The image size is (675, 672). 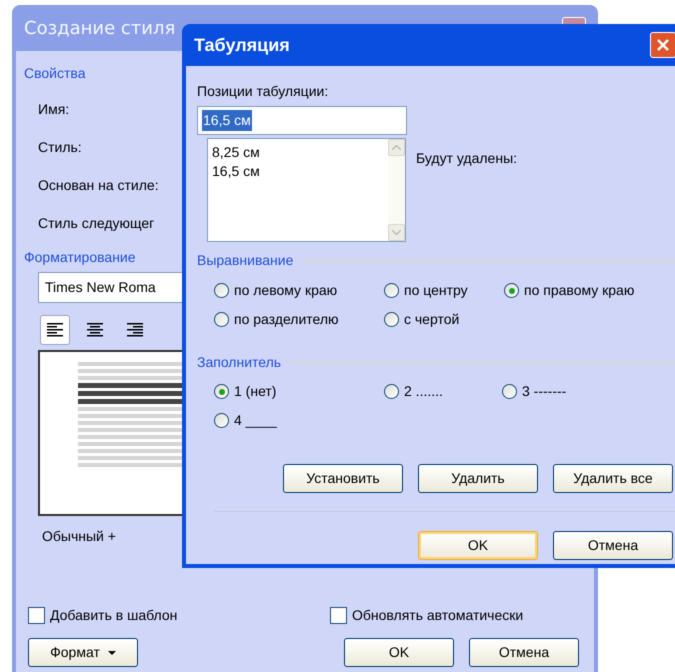 I want to click on radio-option: 3 -------, so click(x=588, y=391).